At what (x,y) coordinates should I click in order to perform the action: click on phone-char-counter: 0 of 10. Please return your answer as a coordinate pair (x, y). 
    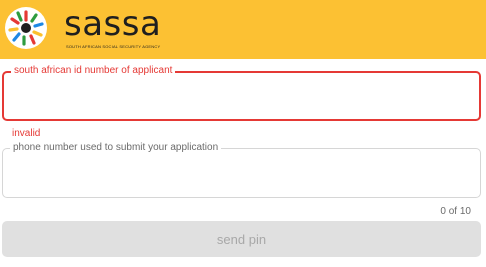
    Looking at the image, I should click on (455, 211).